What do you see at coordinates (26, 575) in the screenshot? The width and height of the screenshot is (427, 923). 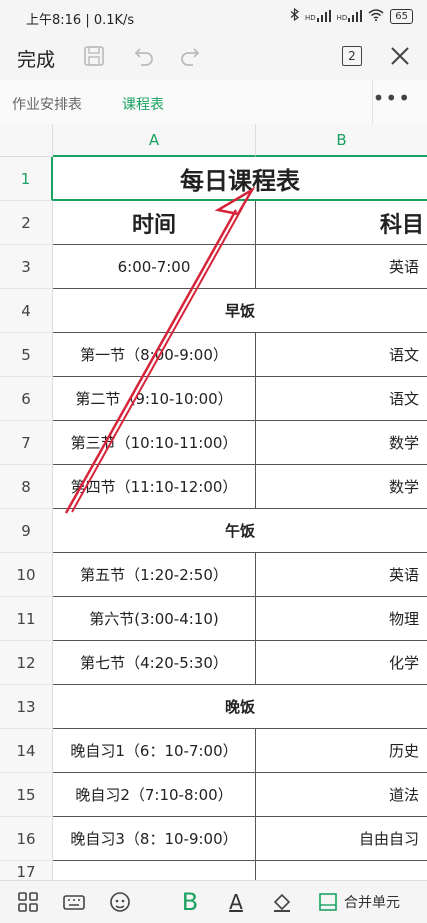 I see `row-header-10: 10` at bounding box center [26, 575].